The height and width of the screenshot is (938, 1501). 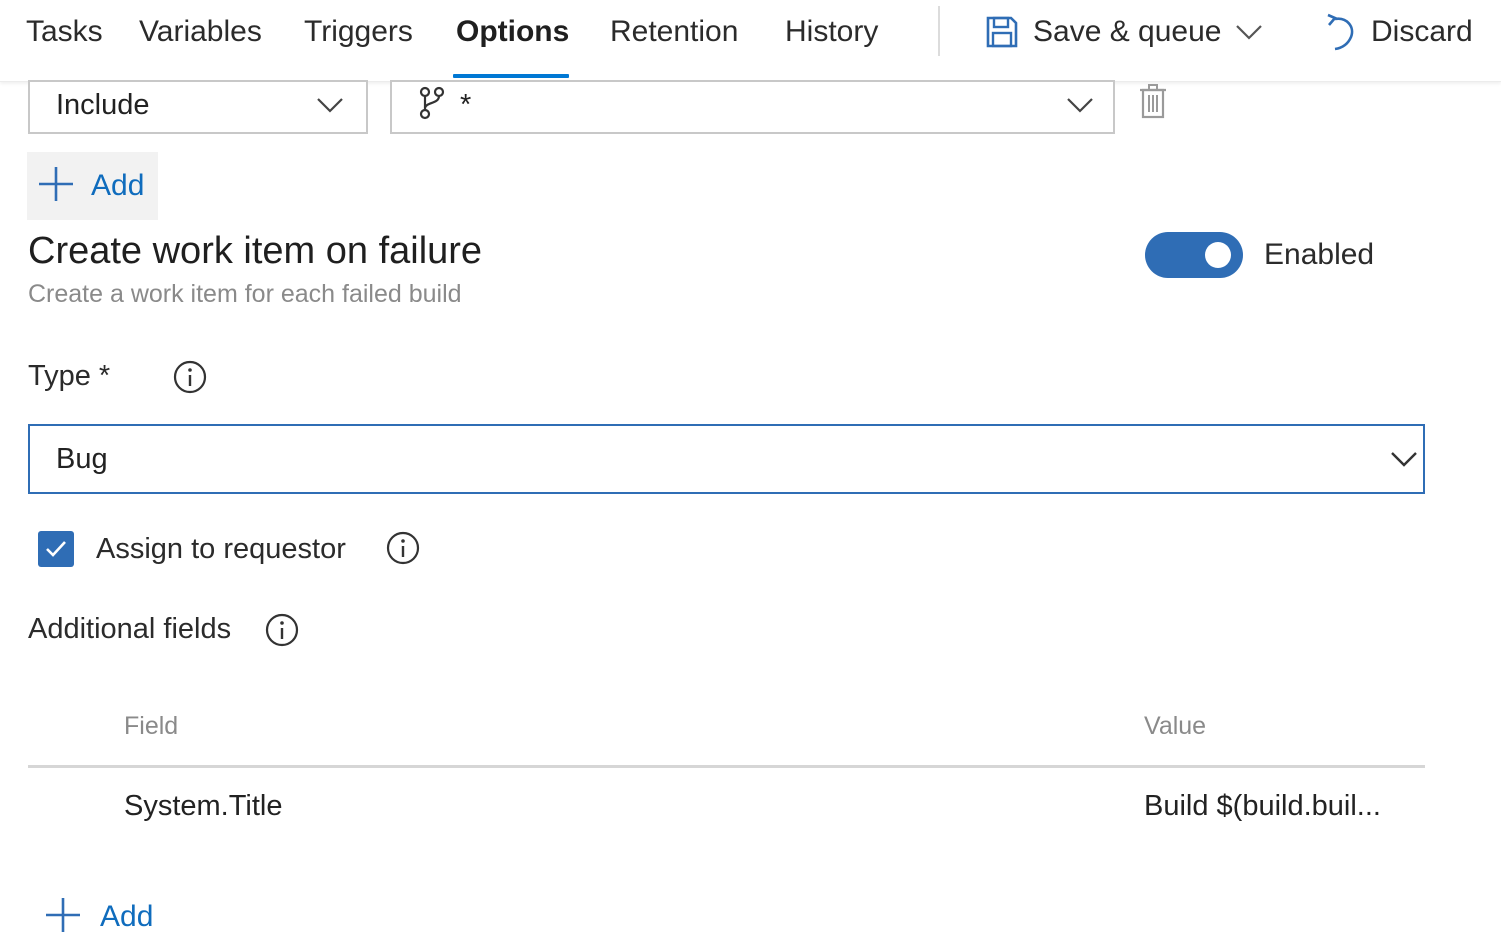 What do you see at coordinates (198, 107) in the screenshot?
I see `filter-mode-dropdown: Include` at bounding box center [198, 107].